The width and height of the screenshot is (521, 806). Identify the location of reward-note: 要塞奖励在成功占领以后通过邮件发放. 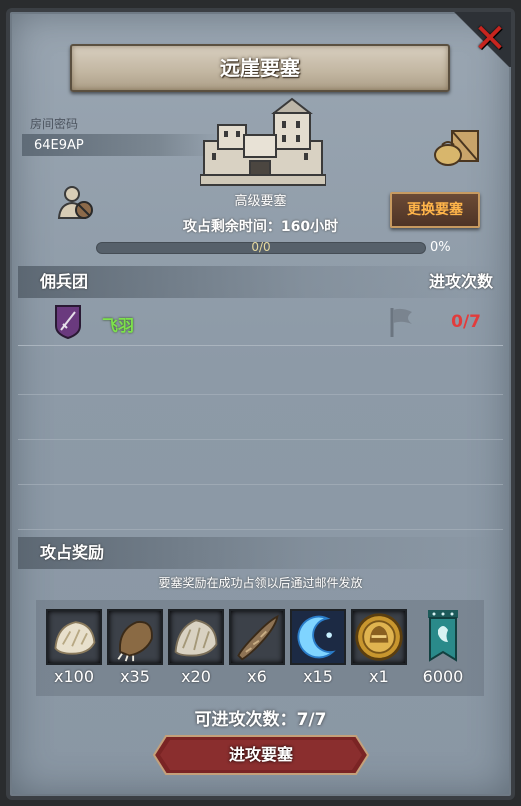
(260, 583).